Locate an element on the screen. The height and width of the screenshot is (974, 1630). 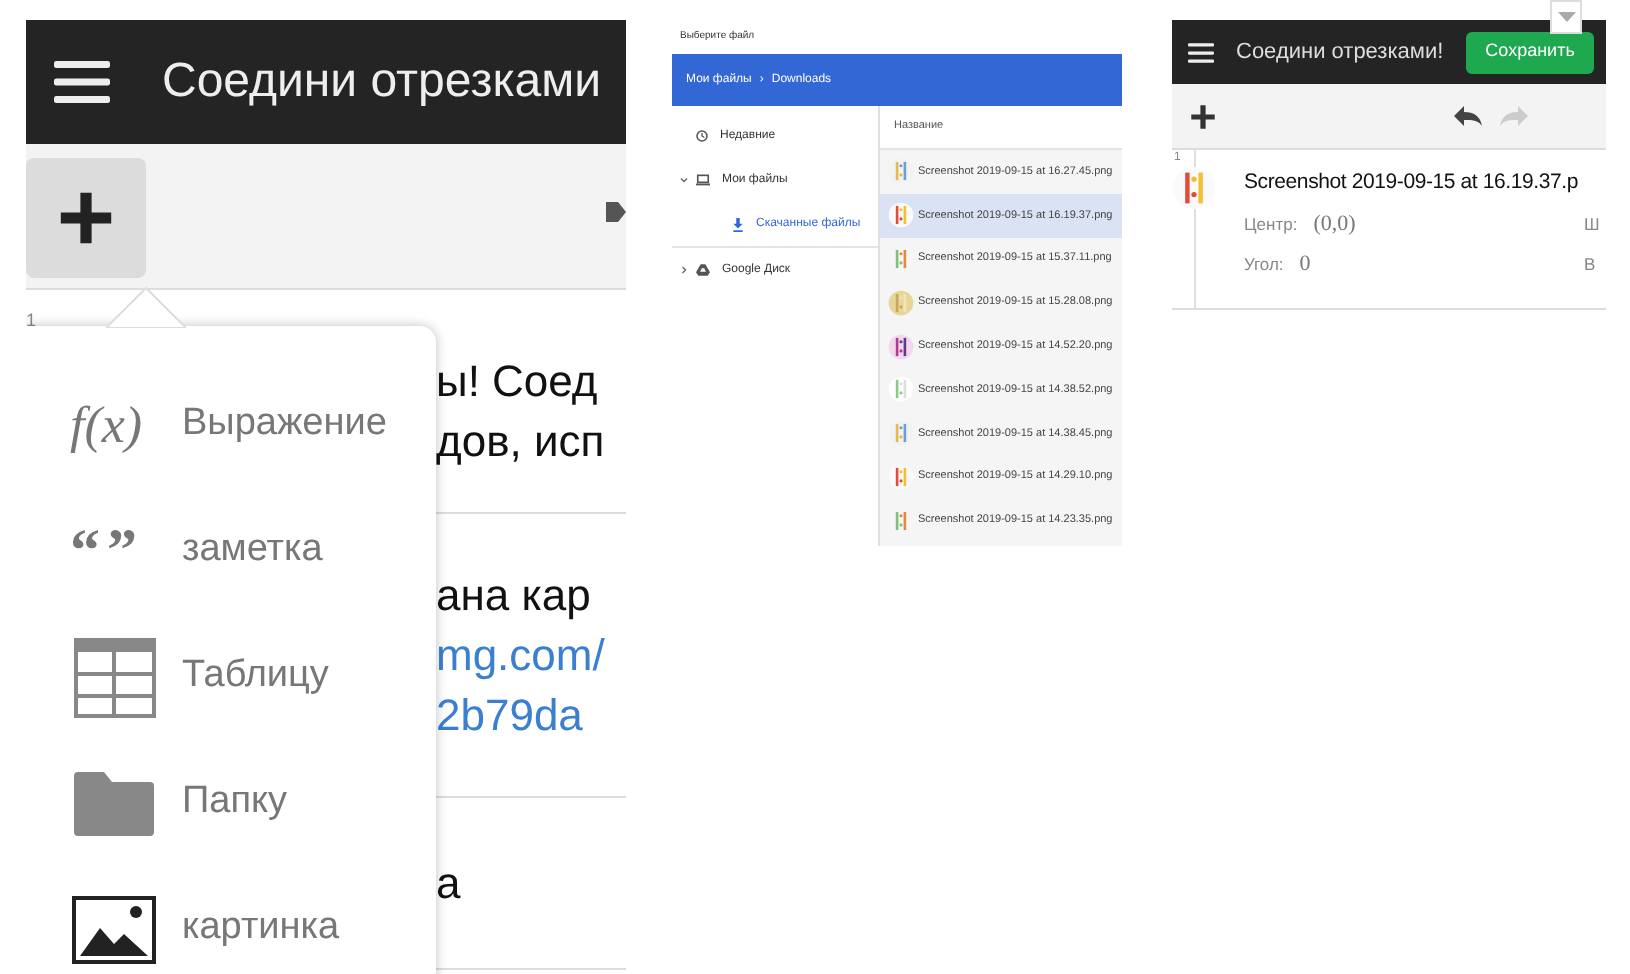
cell-text: дов, исп is located at coordinates (521, 441).